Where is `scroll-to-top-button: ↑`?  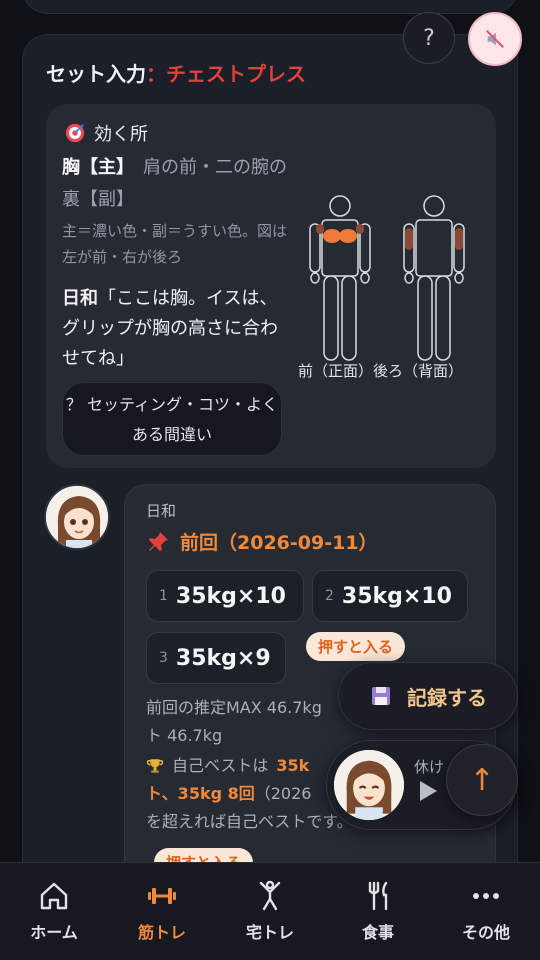 scroll-to-top-button: ↑ is located at coordinates (482, 780).